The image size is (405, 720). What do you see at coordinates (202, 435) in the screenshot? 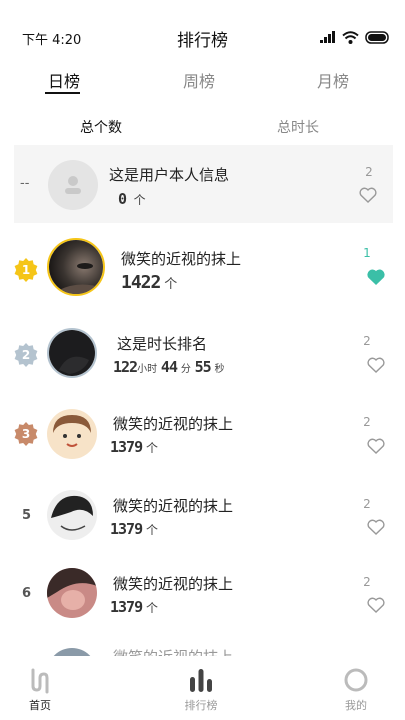
I see `list-item: 3 微笑的近视的抹上 1379 个 2` at bounding box center [202, 435].